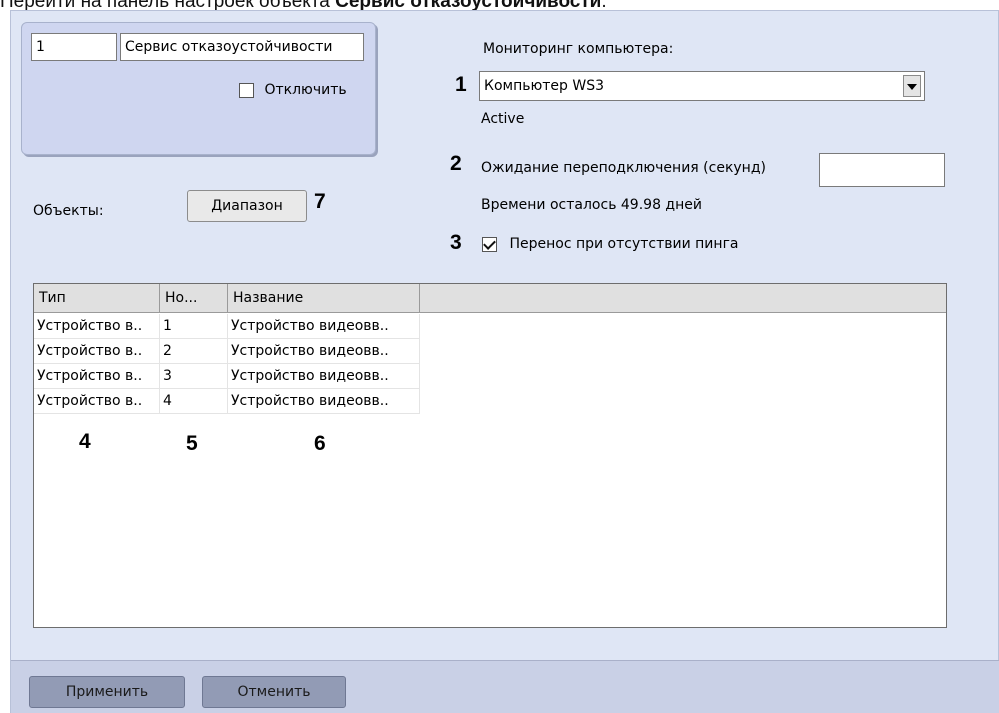 This screenshot has width=999, height=713. I want to click on table-row: Устройство в.. 4 Устройство видеовв.., so click(227, 401).